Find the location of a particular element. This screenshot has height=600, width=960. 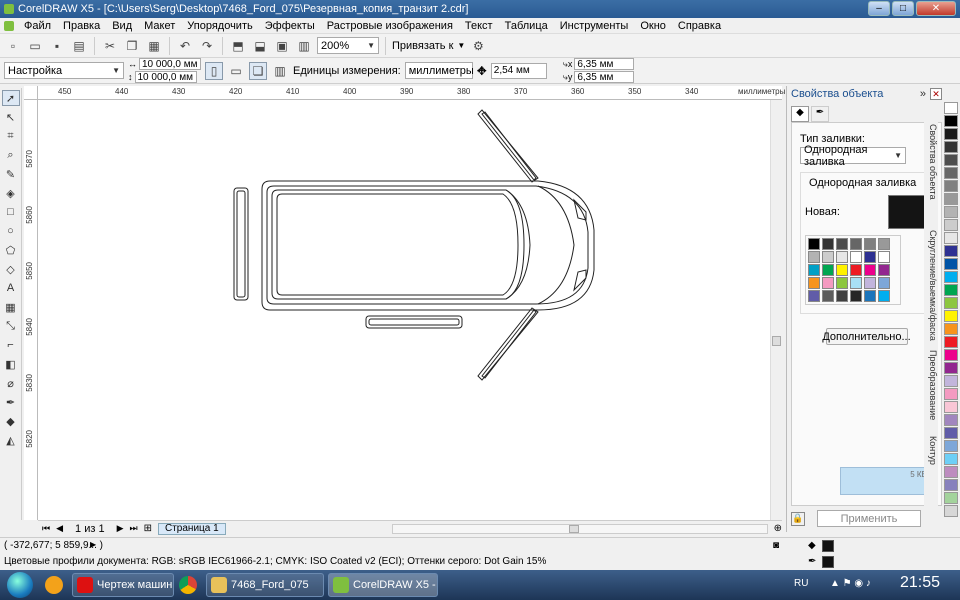

undo-icon: ↶ is located at coordinates (185, 46).